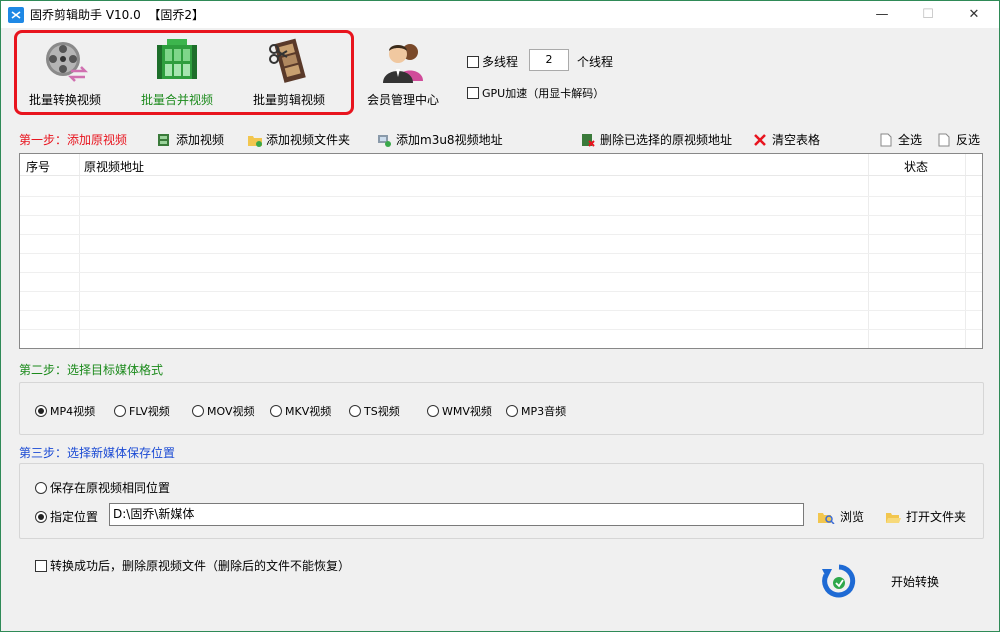 This screenshot has width=1000, height=632. I want to click on column-header-source: 原视频地址, so click(114, 166).